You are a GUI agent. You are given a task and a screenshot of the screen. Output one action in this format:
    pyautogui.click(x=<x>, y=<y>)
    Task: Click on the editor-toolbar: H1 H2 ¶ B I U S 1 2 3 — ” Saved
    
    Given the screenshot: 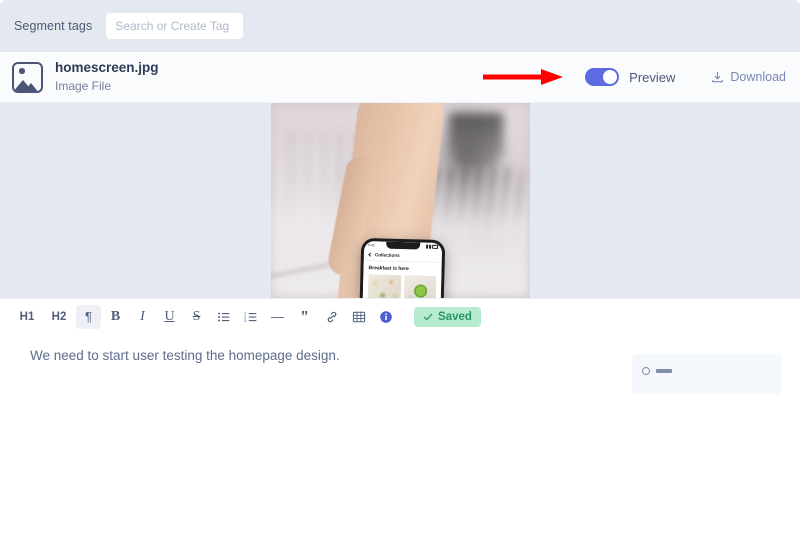 What is the action you would take?
    pyautogui.click(x=400, y=316)
    